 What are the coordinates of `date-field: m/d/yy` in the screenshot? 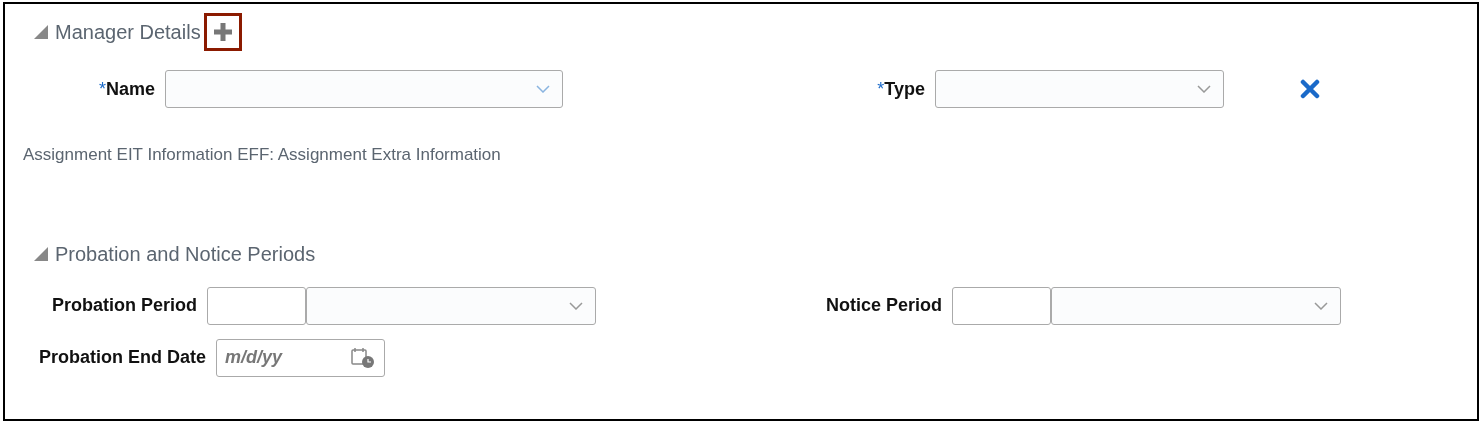 It's located at (300, 357).